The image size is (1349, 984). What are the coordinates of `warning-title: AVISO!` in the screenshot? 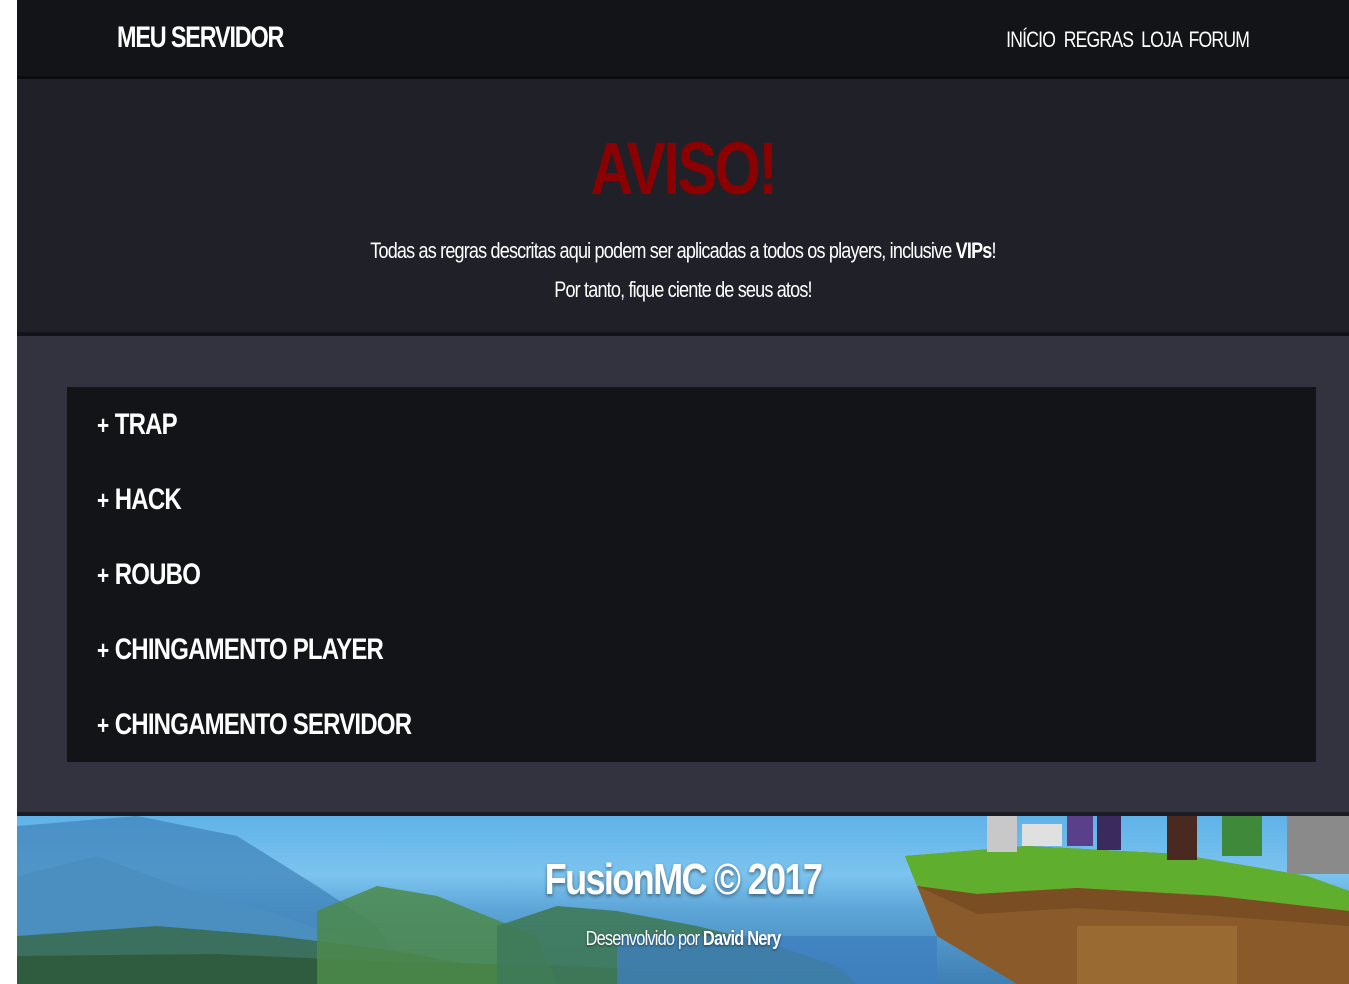 It's located at (684, 168).